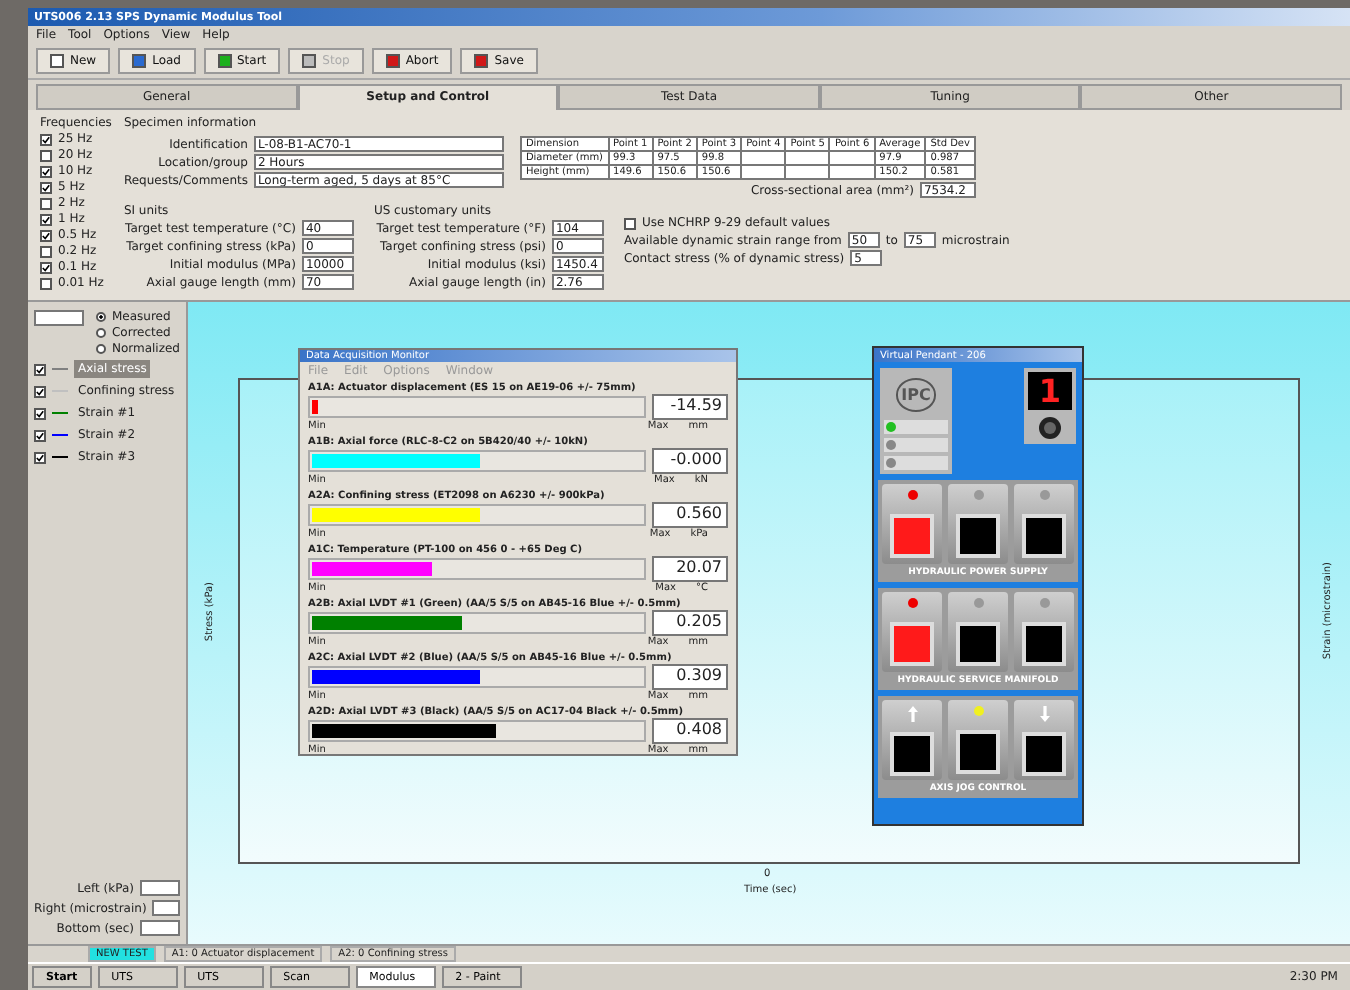  Describe the element at coordinates (690, 623) in the screenshot. I see `reading-value: 0.205` at that location.